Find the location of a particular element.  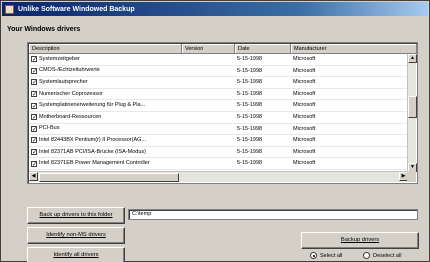

table-row: PCI-Bus 5-15-1998 Microsoft is located at coordinates (218, 130).